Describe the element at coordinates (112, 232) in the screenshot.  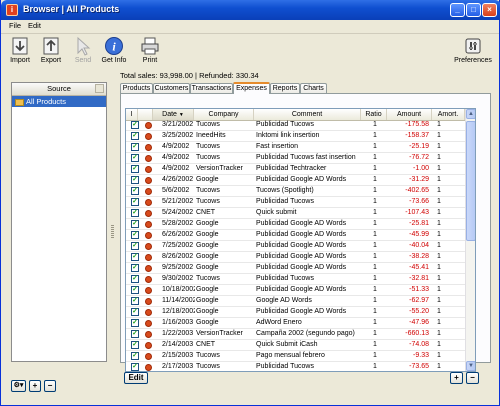
I see `splitter-handle` at that location.